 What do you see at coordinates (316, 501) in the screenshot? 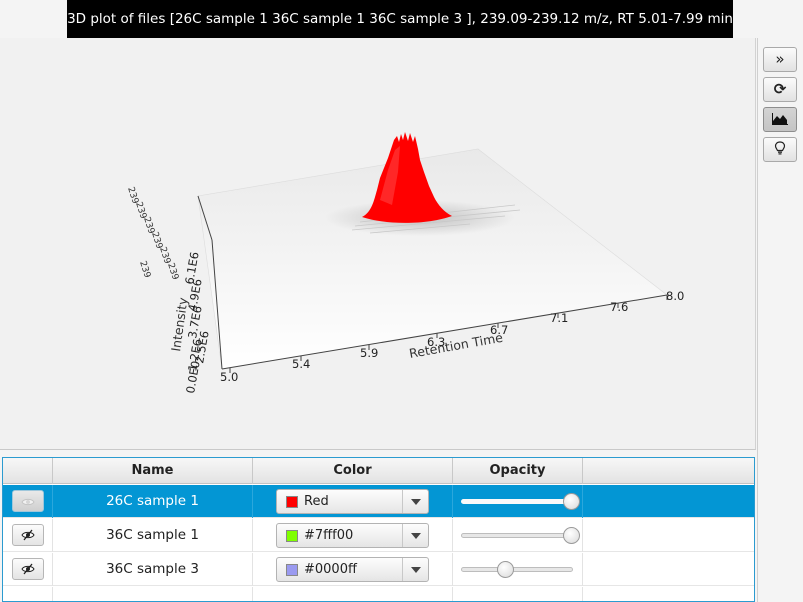
I see `color-picker-value: Red` at bounding box center [316, 501].